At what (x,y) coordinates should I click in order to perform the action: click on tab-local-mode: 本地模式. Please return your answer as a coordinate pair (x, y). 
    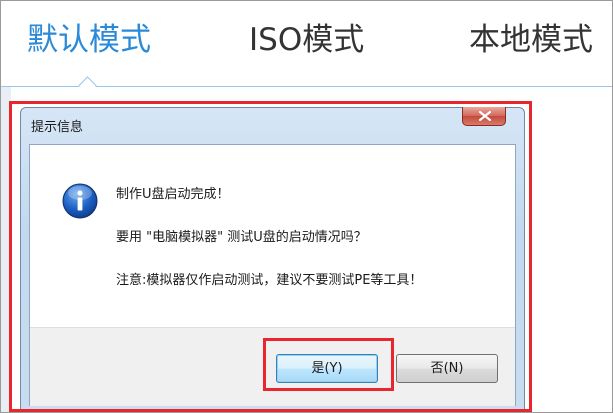
    Looking at the image, I should click on (531, 40).